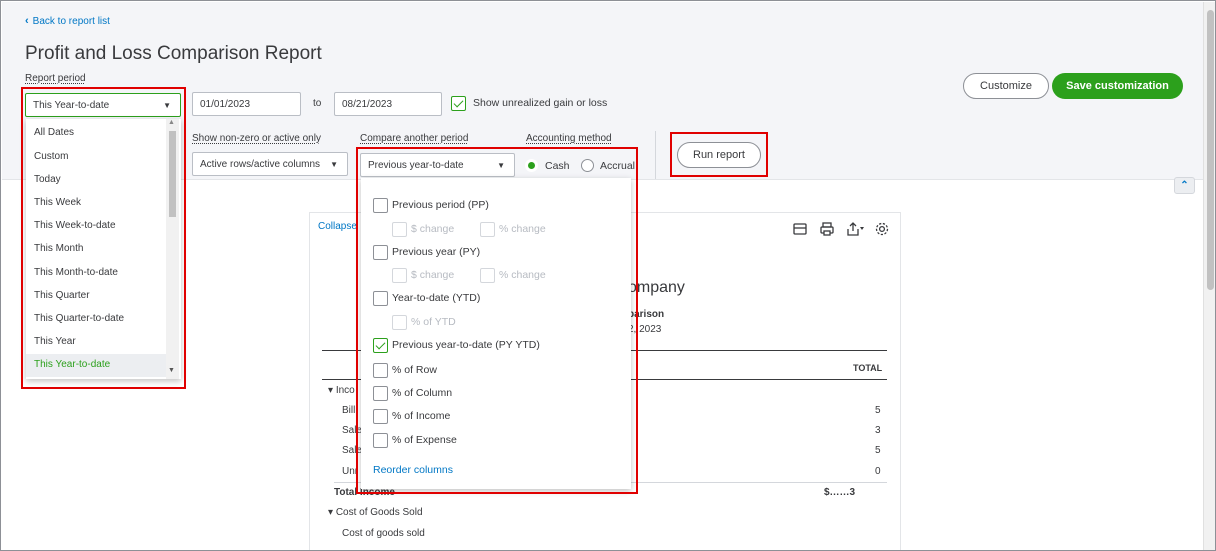 The image size is (1216, 551). I want to click on collapse-panel-button: ⌃, so click(1184, 185).